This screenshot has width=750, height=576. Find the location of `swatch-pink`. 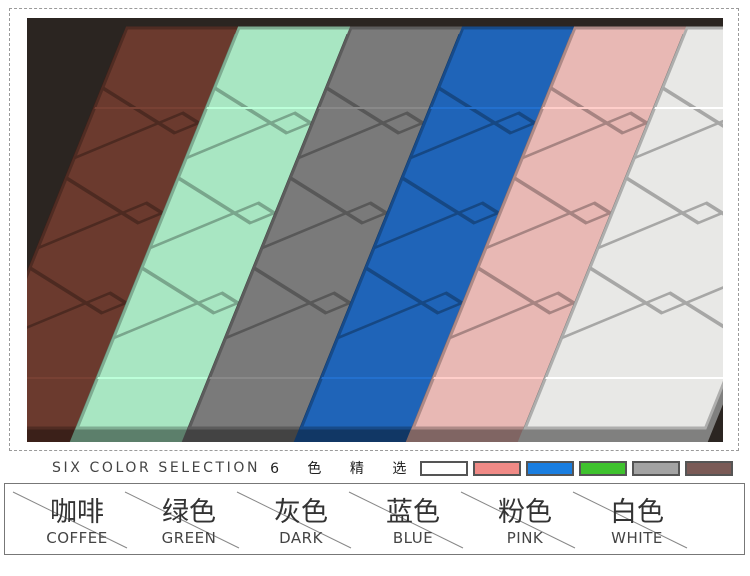

swatch-pink is located at coordinates (497, 468).